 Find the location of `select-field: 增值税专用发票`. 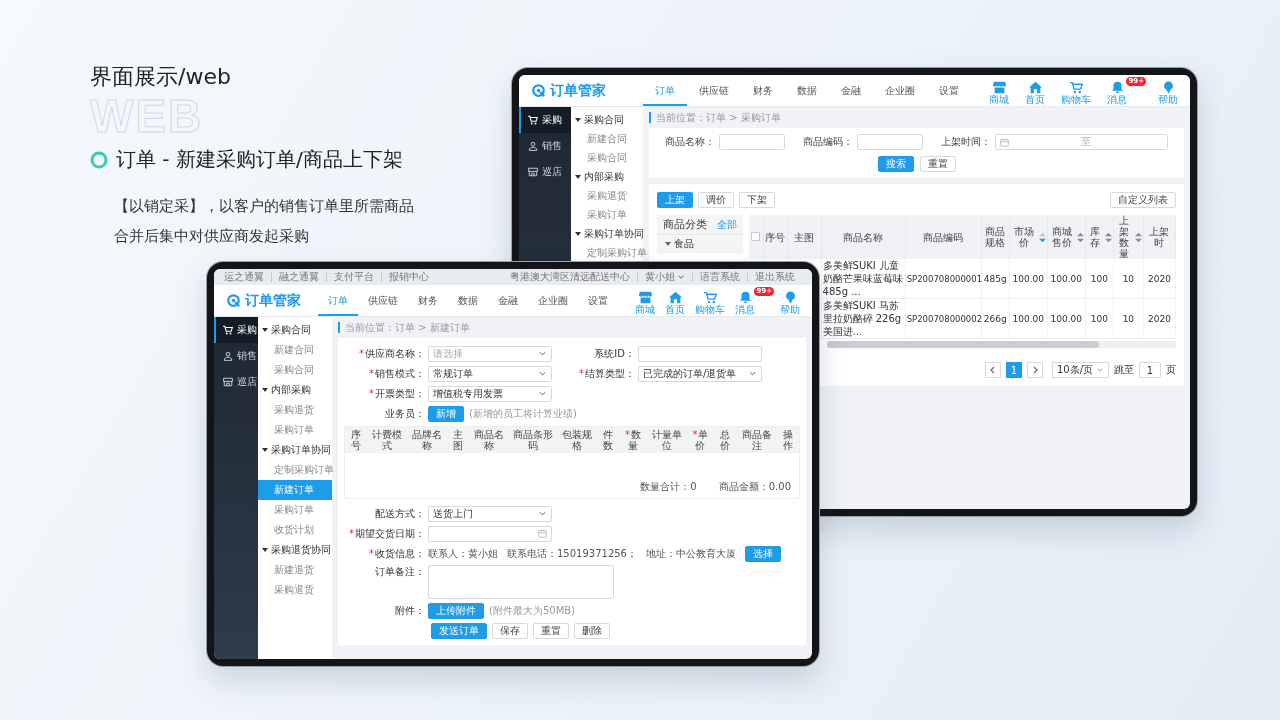

select-field: 增值税专用发票 is located at coordinates (490, 393).